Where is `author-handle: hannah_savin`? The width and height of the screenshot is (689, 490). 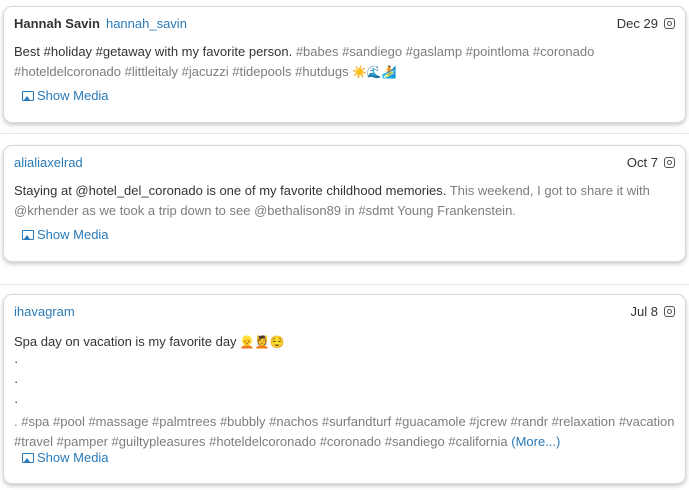
author-handle: hannah_savin is located at coordinates (146, 23).